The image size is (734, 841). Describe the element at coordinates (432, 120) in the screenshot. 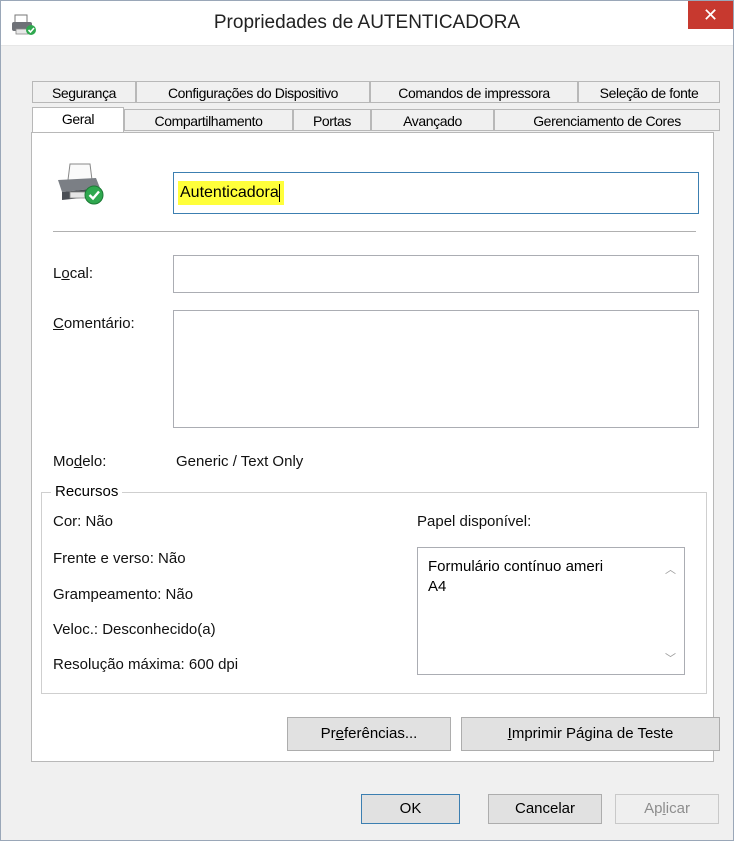

I see `tab-avancado: Avançado` at that location.